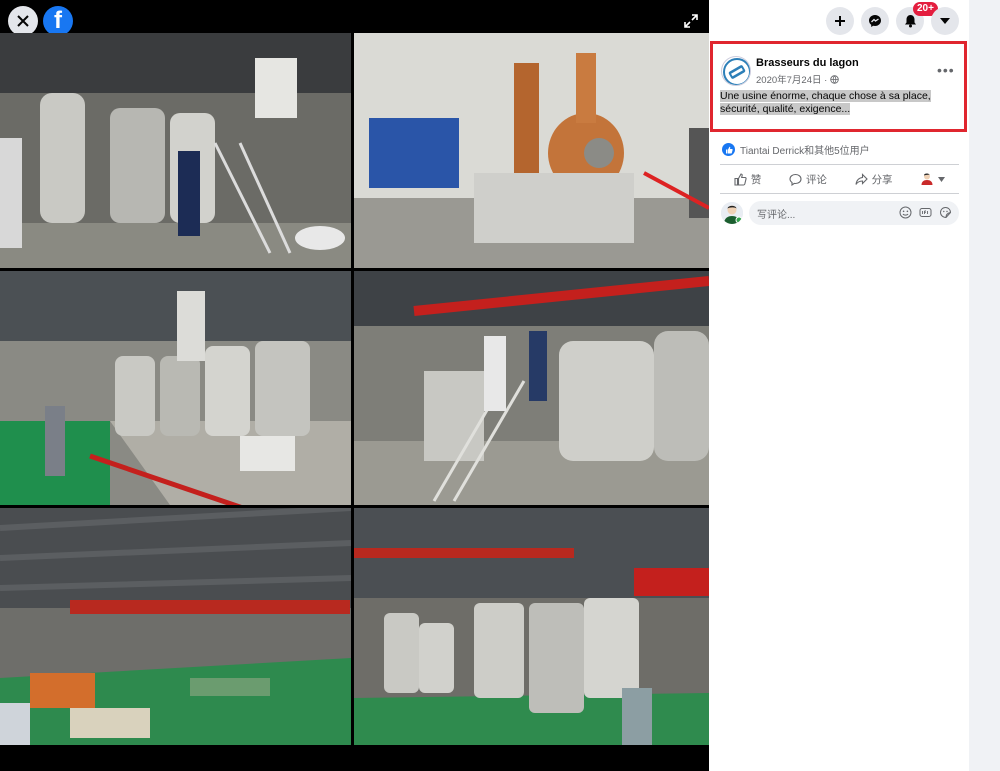 This screenshot has height=771, width=1000. Describe the element at coordinates (795, 179) in the screenshot. I see `comment-icon` at that location.